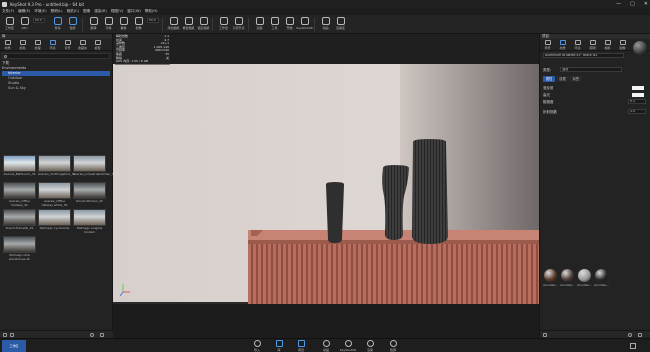 This screenshot has width=650, height=352. I want to click on environment-thumbnail: Aversis_Office hallway_4k, so click(19, 195).